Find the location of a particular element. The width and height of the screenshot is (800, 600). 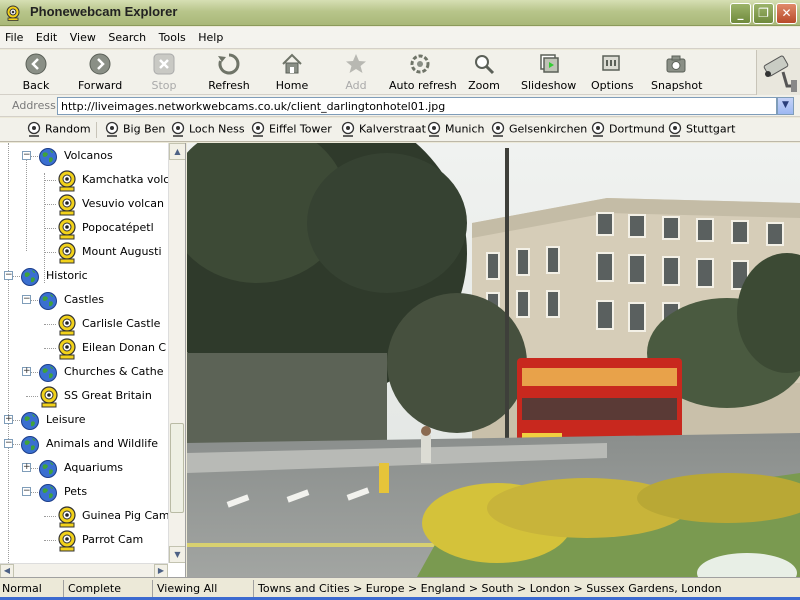

menu-edit: Edit is located at coordinates (46, 35).